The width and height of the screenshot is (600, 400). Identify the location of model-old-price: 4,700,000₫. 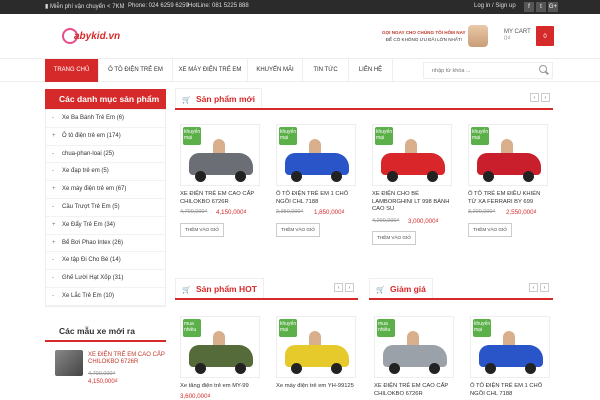
(102, 374).